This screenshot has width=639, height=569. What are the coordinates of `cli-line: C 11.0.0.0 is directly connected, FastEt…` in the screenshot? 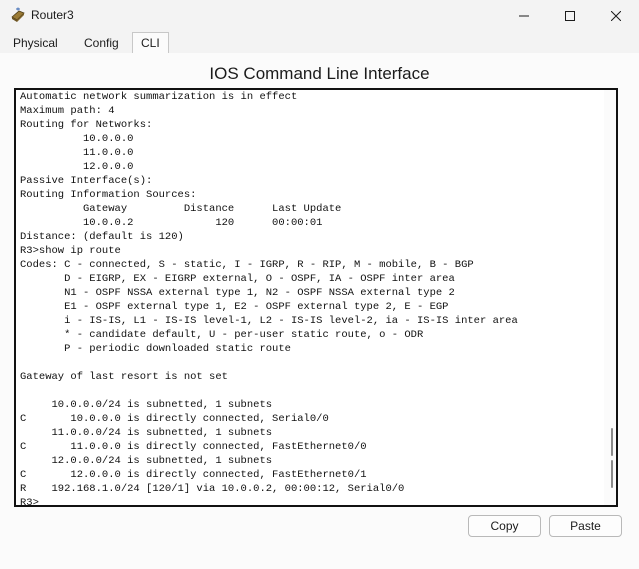 It's located at (193, 447).